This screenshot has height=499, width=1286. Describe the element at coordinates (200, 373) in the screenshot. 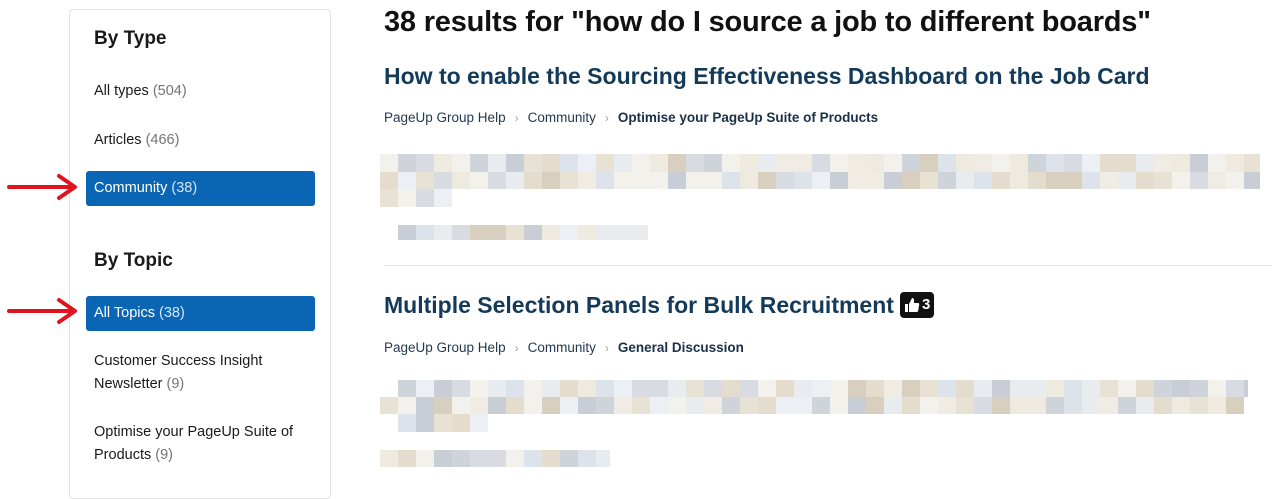

I see `filter-customer-success-newsletter: Customer Success Insight Newsletter (9)` at that location.